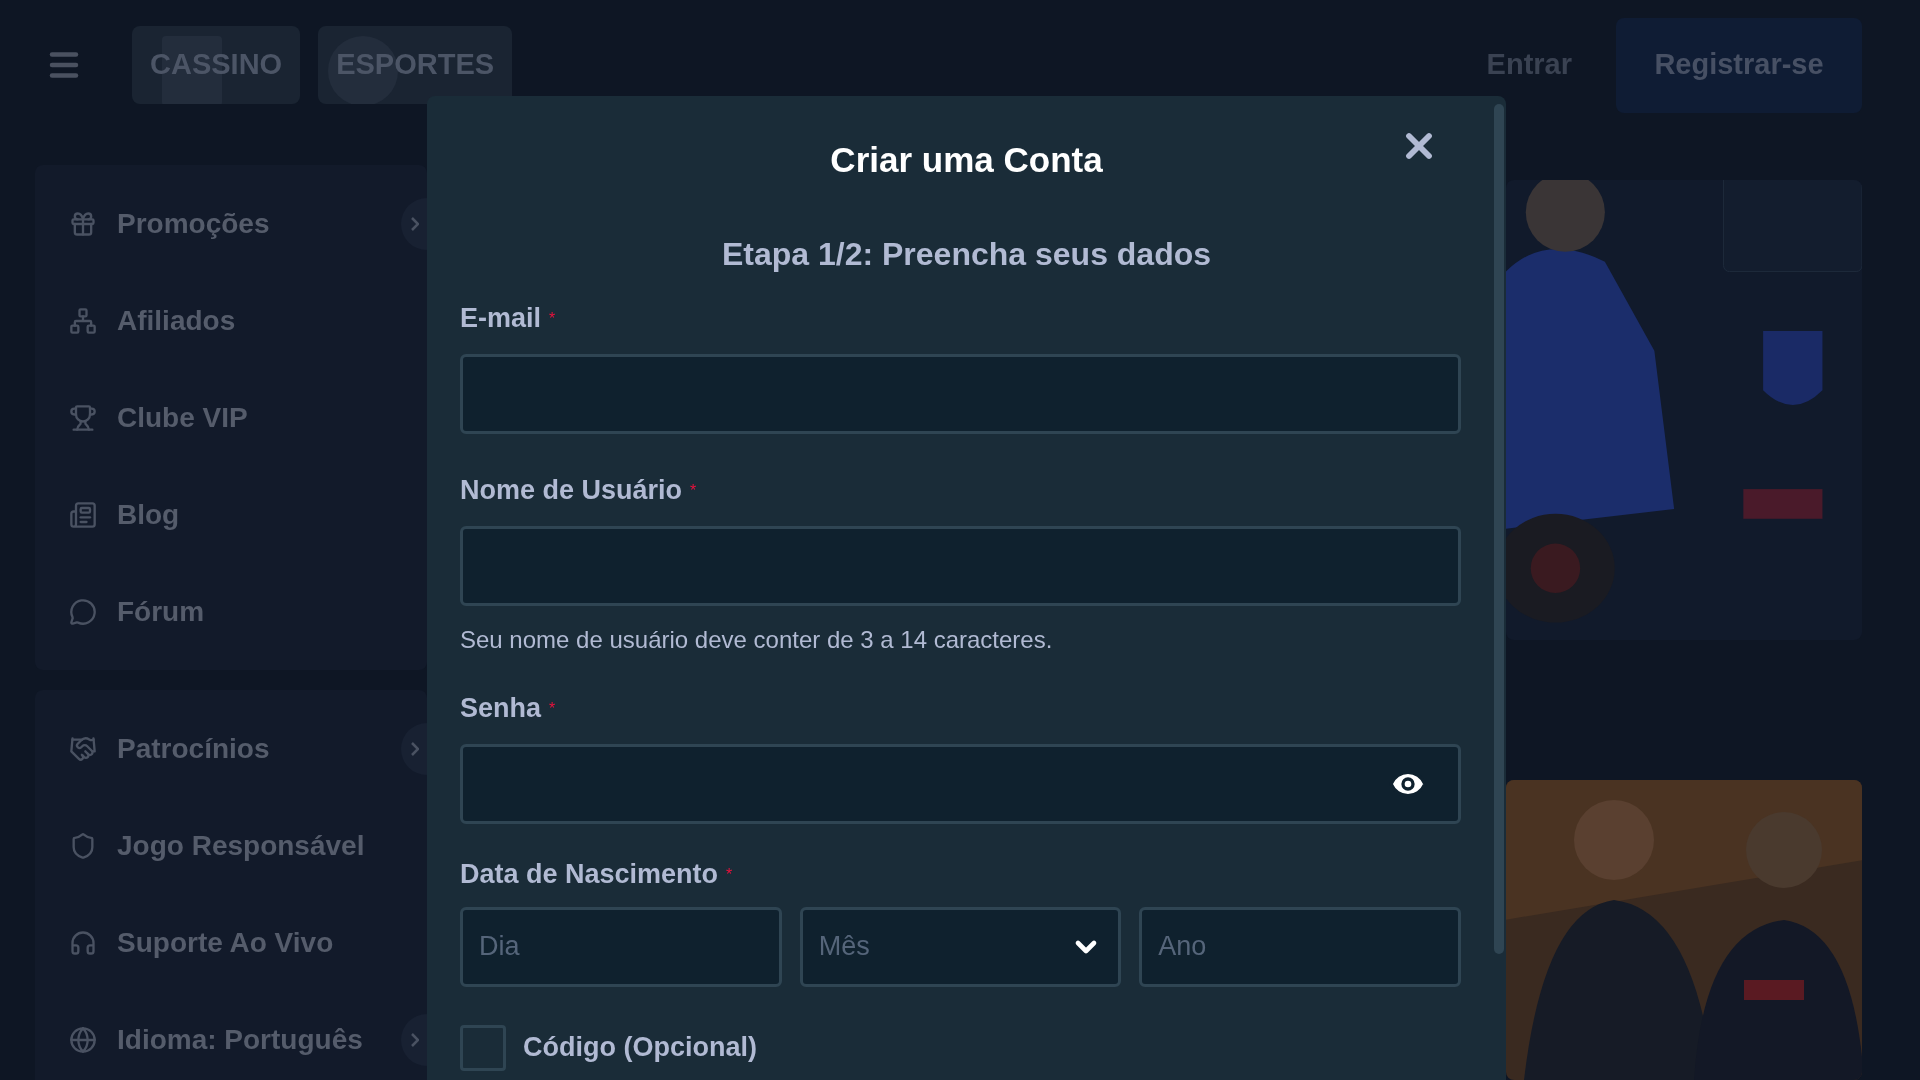 The height and width of the screenshot is (1080, 1920). Describe the element at coordinates (757, 639) in the screenshot. I see `field-hint: Seu nome de usuário deve conter de 3 a 14 caracteres.` at that location.